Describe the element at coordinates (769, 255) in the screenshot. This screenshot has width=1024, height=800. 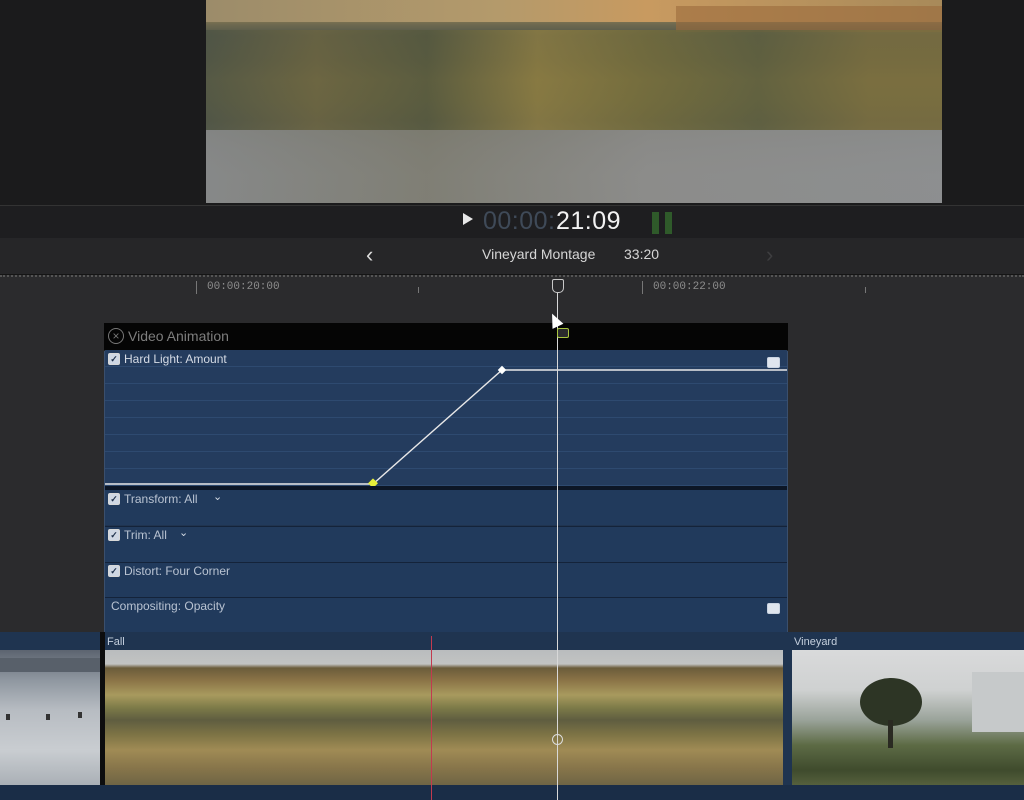
I see `chevron-right-icon: ›` at that location.